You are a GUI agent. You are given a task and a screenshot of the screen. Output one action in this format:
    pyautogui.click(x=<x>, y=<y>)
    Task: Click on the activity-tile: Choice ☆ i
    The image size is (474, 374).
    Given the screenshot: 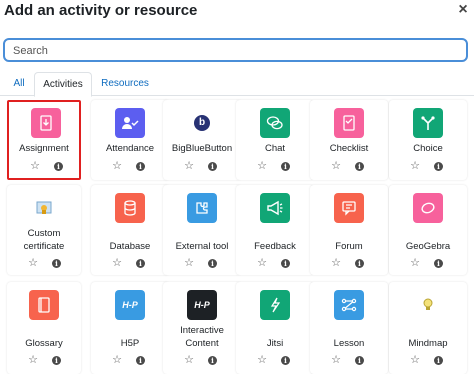 What is the action you would take?
    pyautogui.click(x=428, y=140)
    